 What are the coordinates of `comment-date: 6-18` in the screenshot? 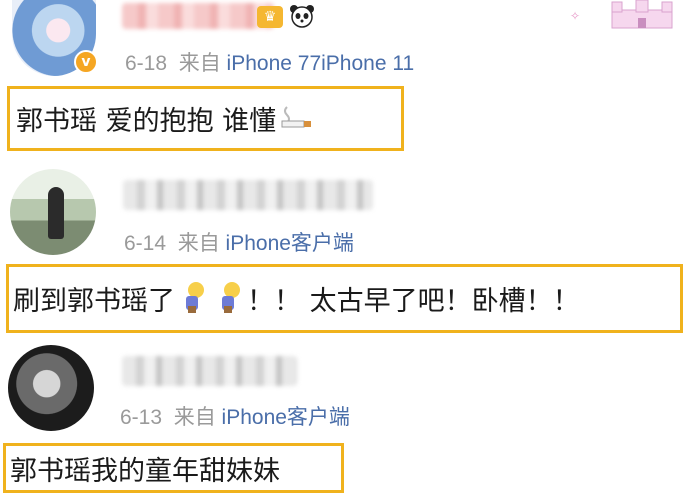 It's located at (146, 63).